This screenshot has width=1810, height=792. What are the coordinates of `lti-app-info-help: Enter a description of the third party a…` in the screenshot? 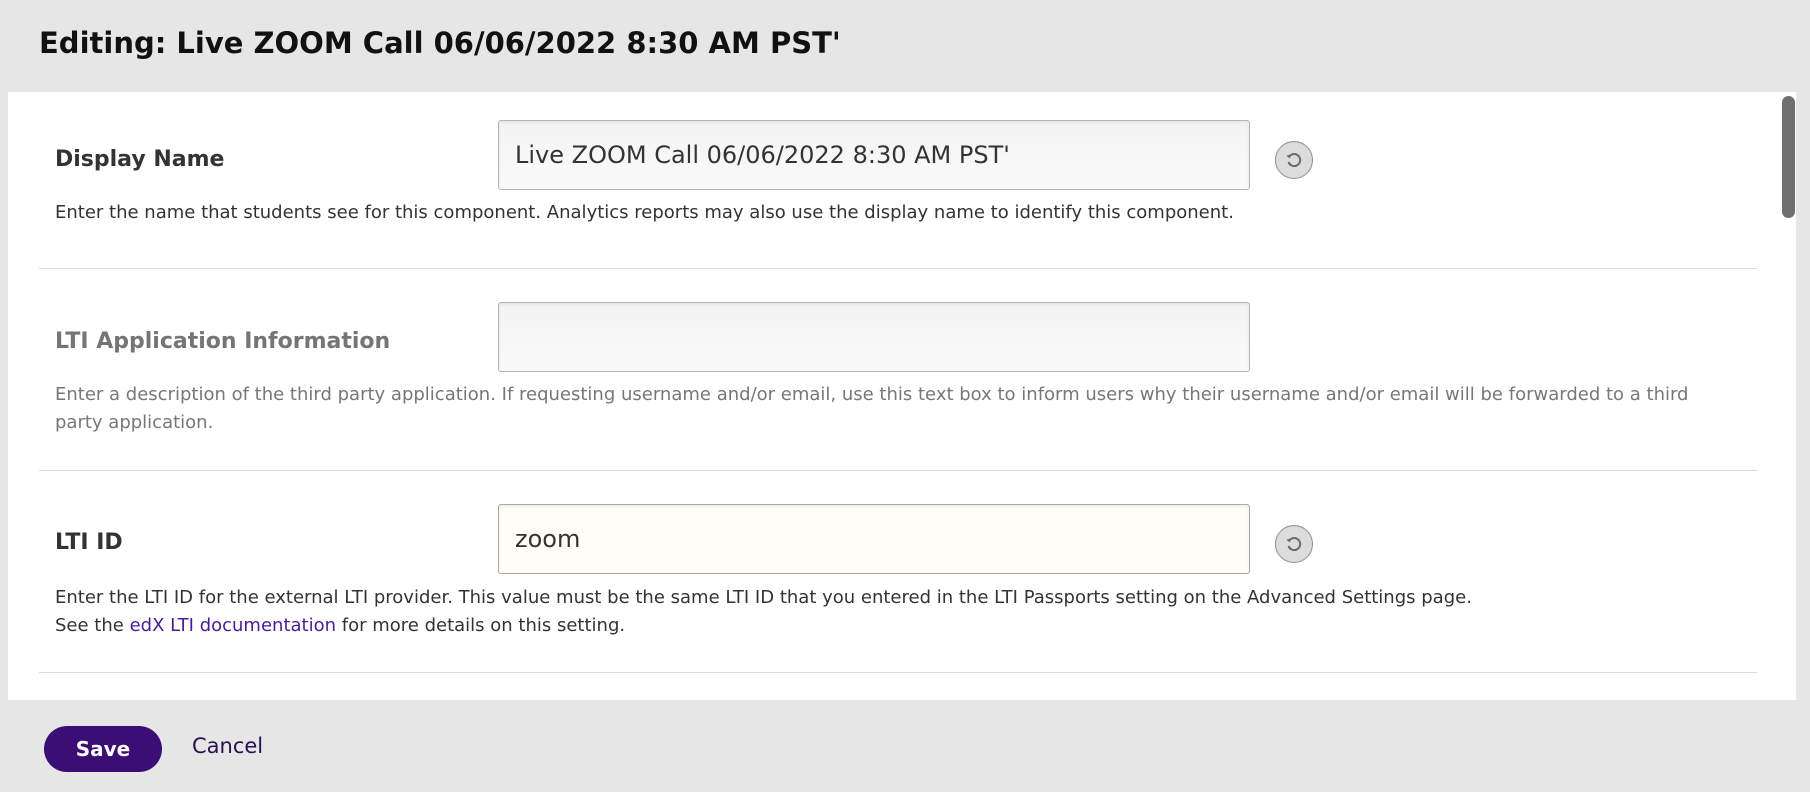 It's located at (872, 408).